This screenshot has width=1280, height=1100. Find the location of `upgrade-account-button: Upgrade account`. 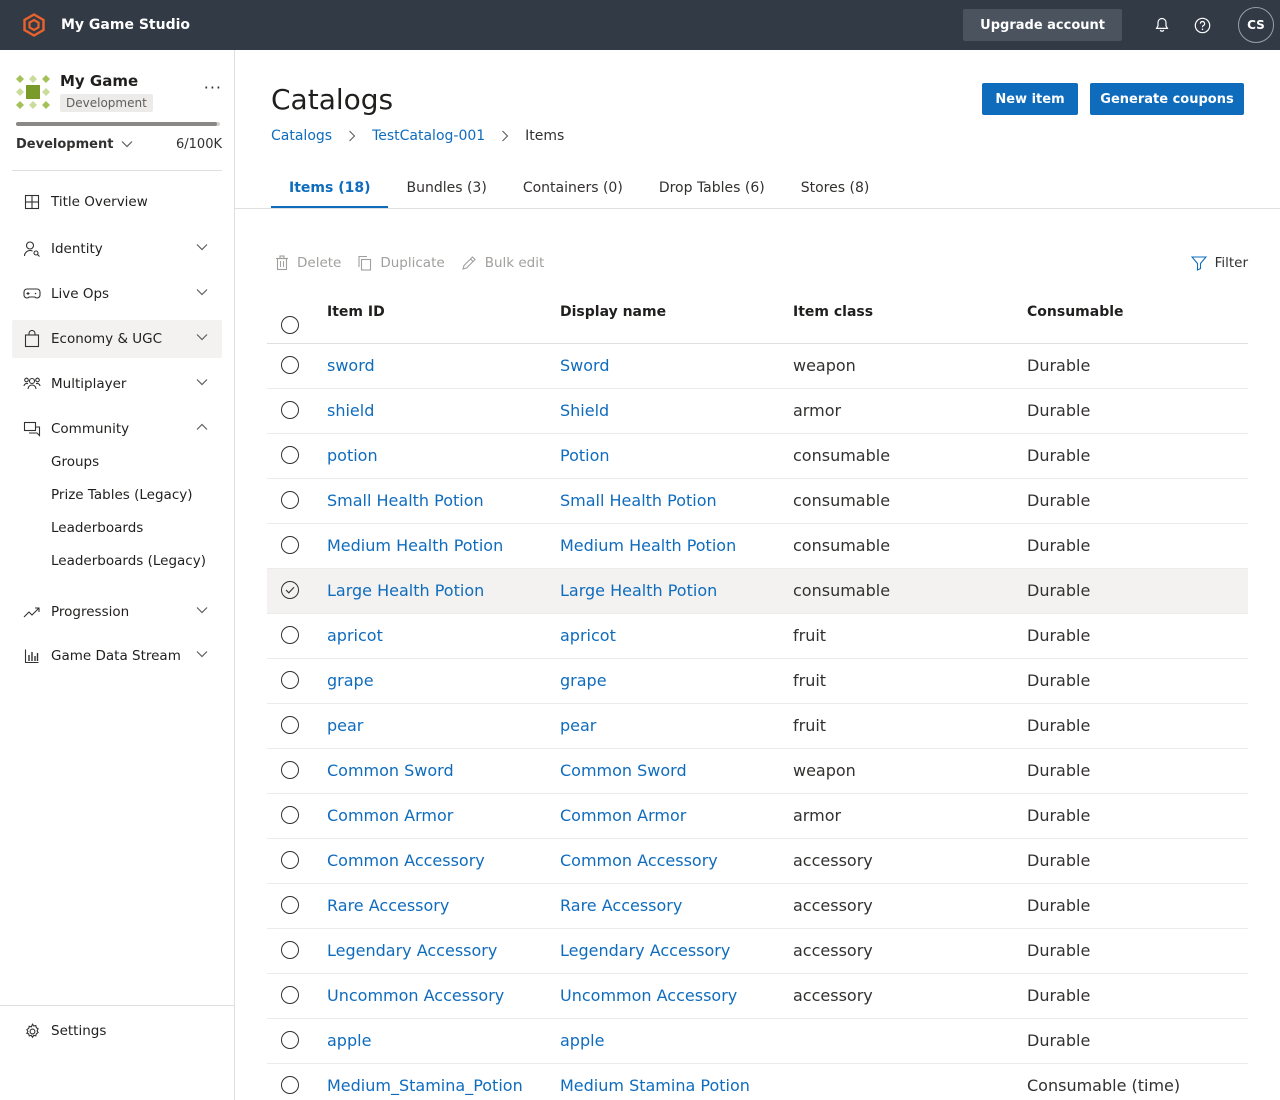

upgrade-account-button: Upgrade account is located at coordinates (1042, 25).